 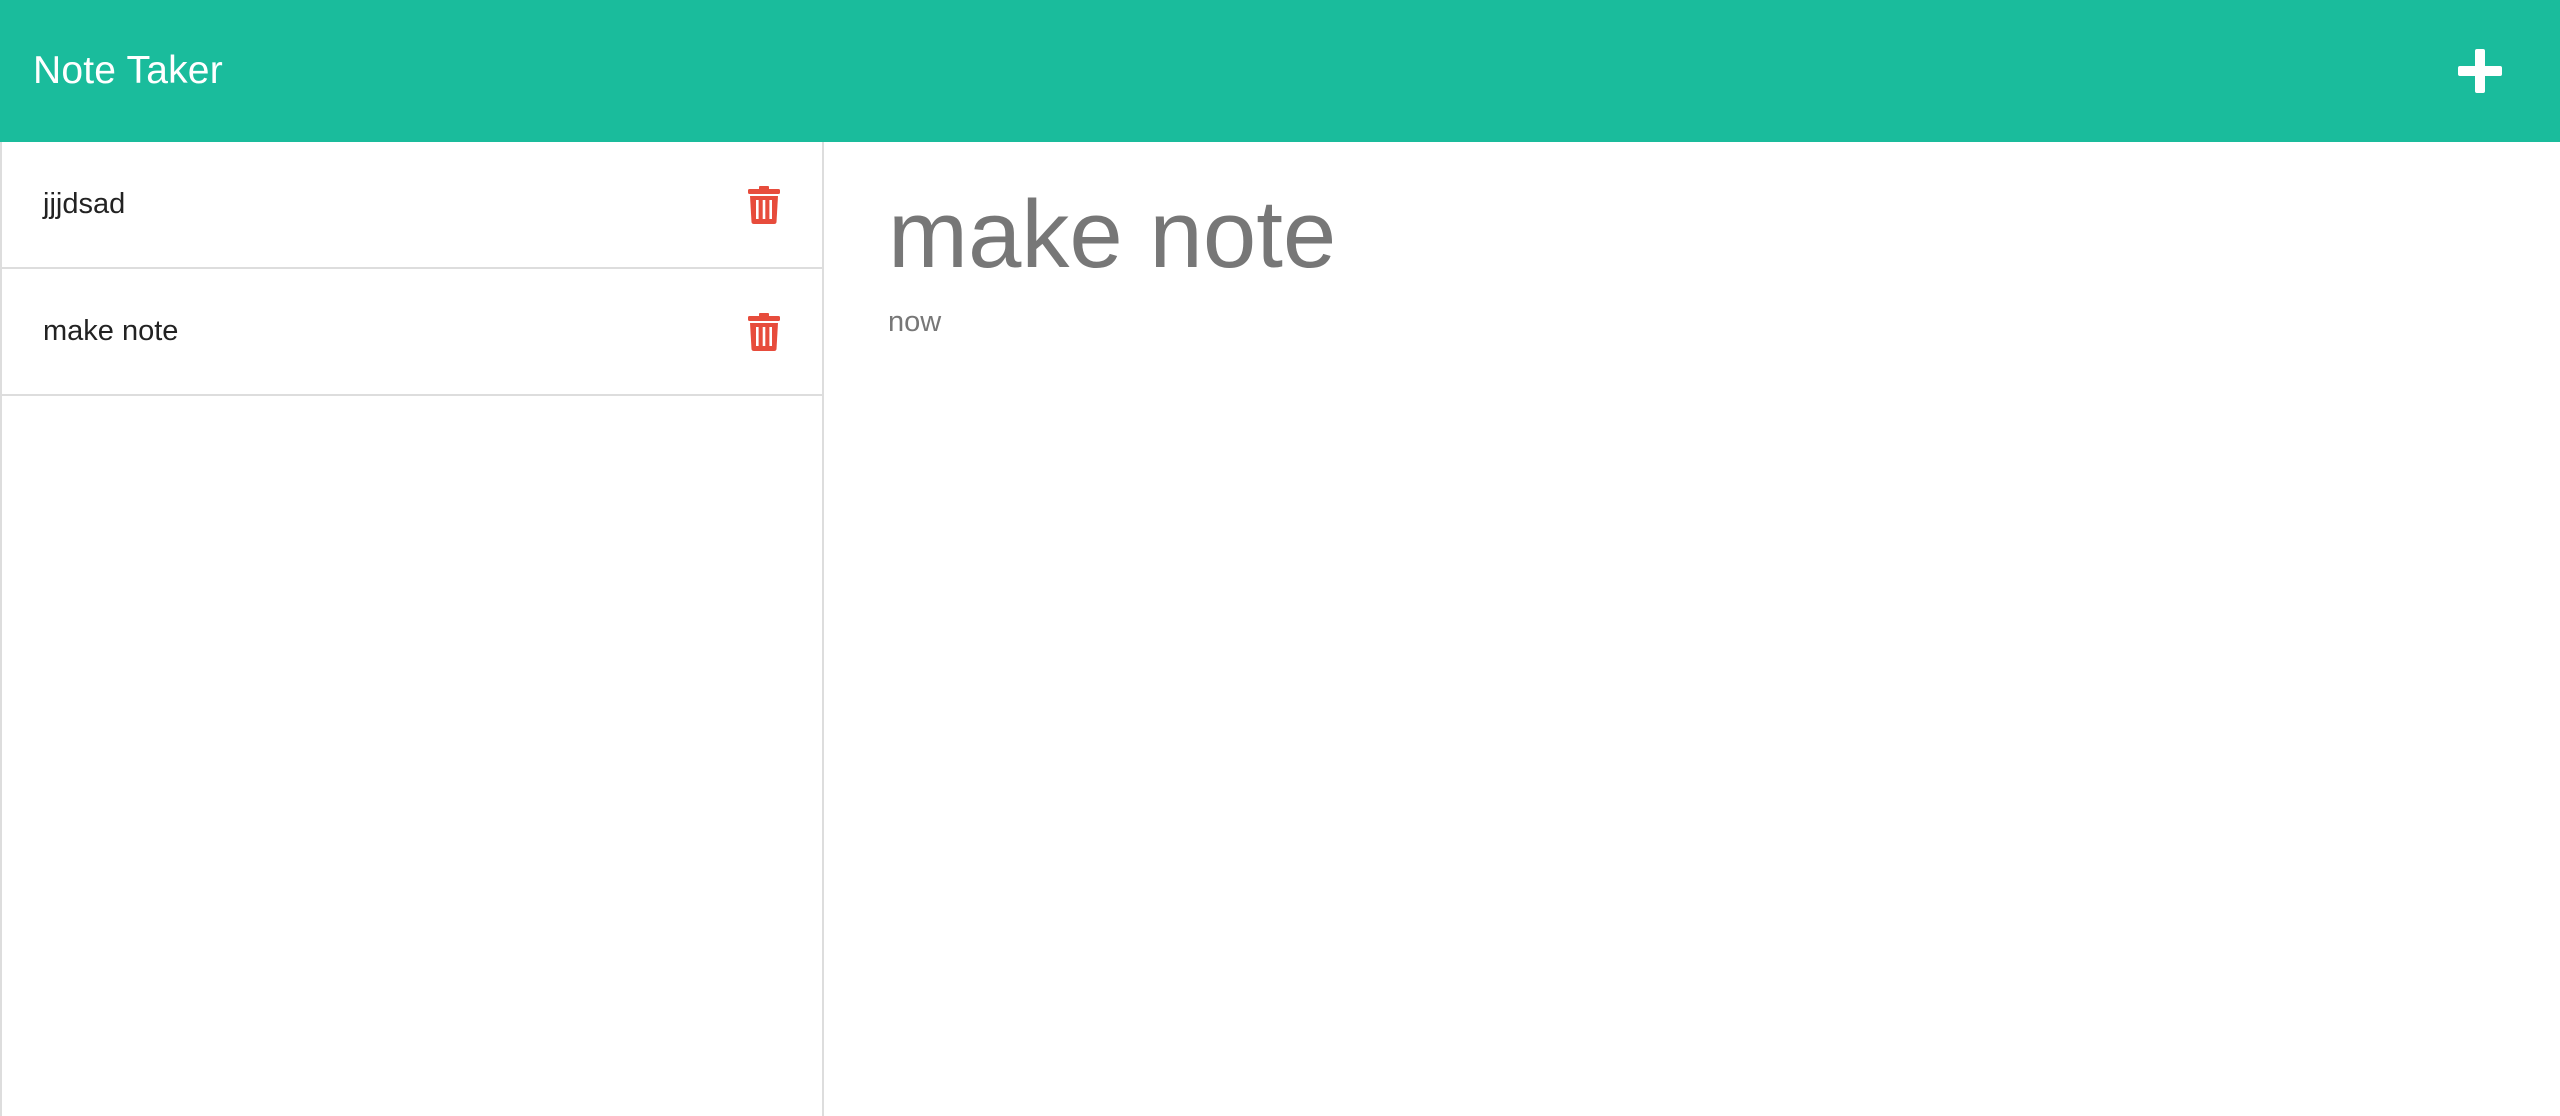 I want to click on app-title: Note Taker, so click(x=128, y=71).